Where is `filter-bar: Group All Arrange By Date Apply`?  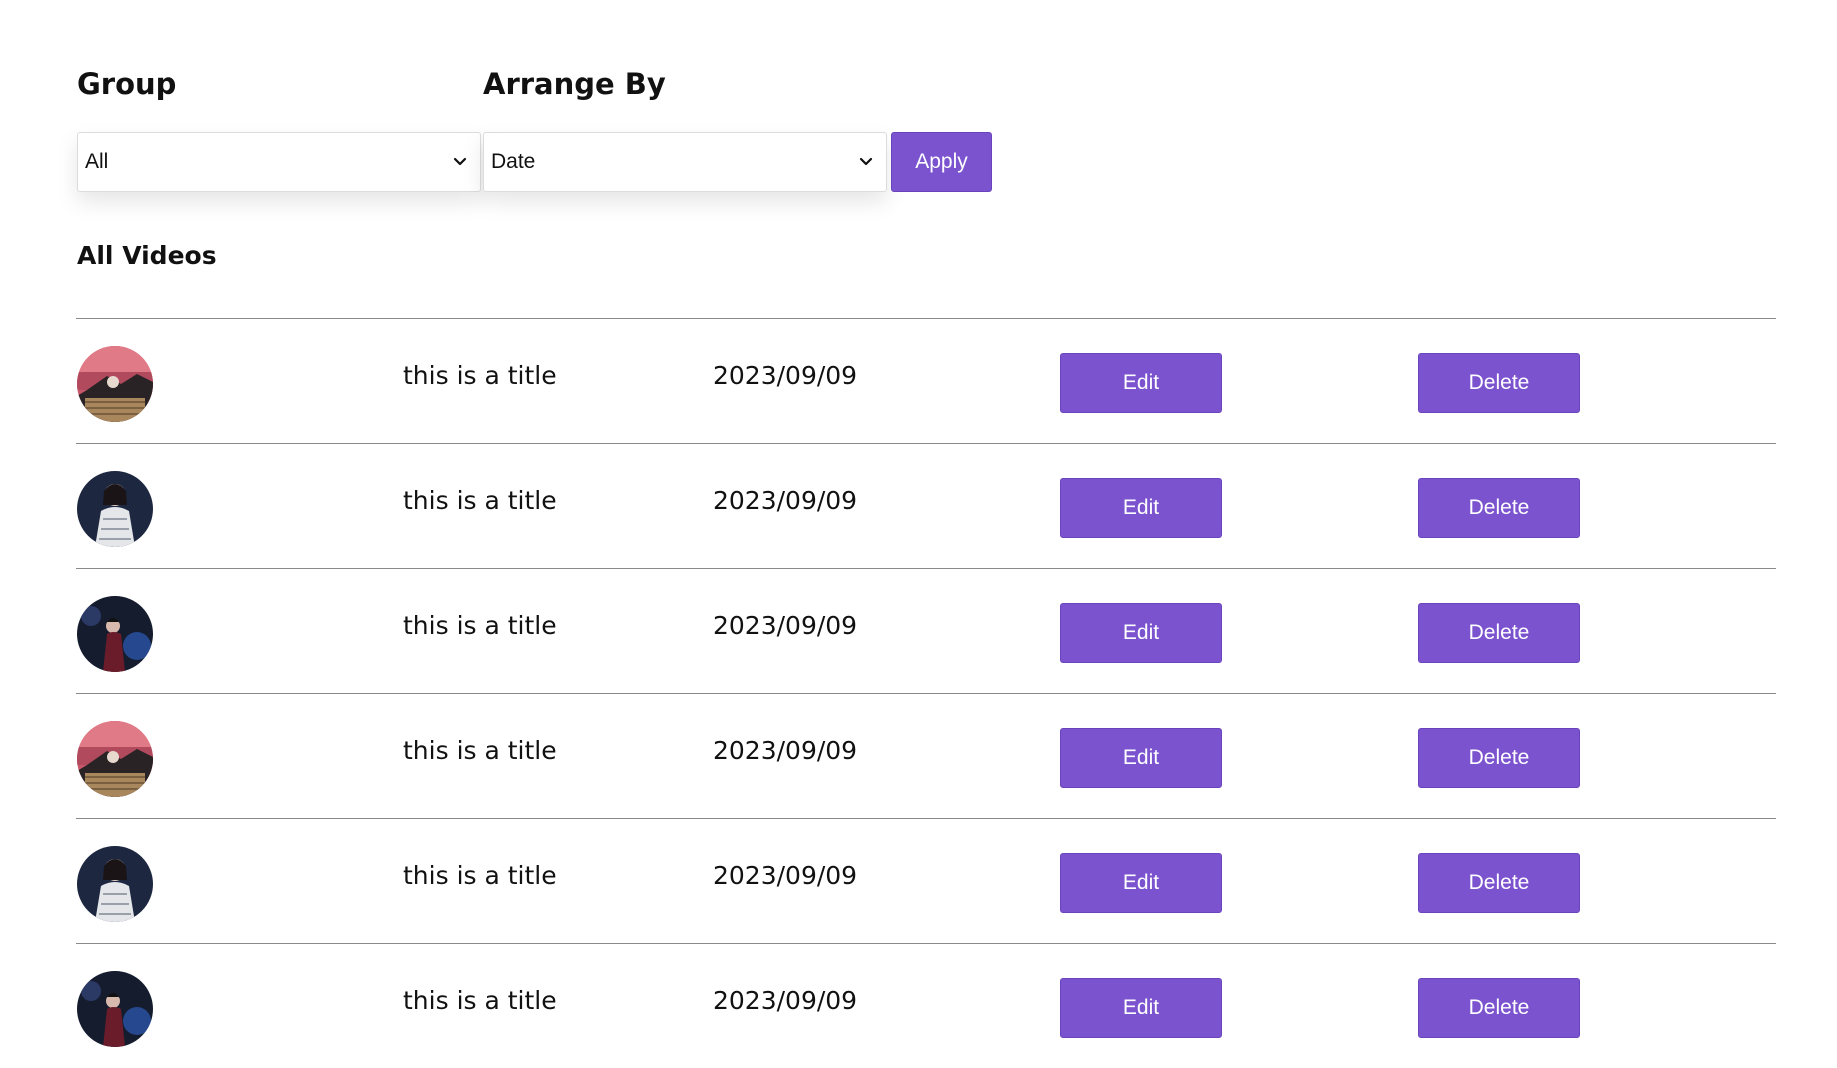 filter-bar: Group All Arrange By Date Apply is located at coordinates (534, 128).